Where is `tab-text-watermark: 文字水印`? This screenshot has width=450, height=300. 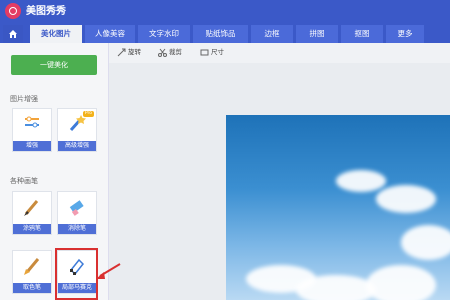 tab-text-watermark: 文字水印 is located at coordinates (164, 34).